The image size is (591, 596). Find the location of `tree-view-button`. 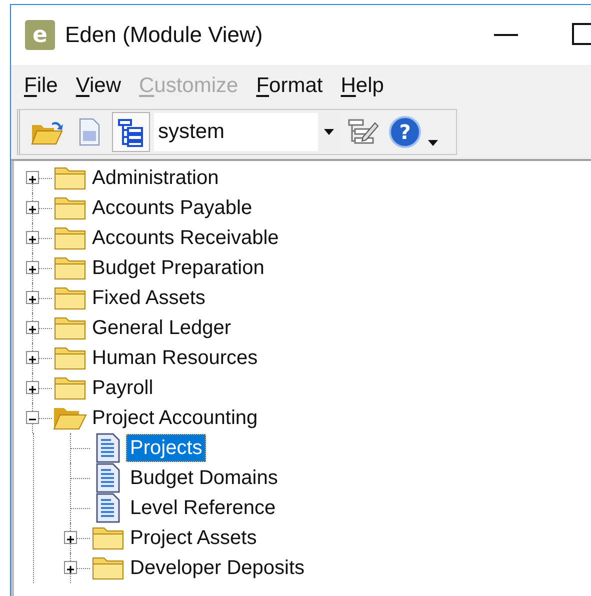

tree-view-button is located at coordinates (131, 132).